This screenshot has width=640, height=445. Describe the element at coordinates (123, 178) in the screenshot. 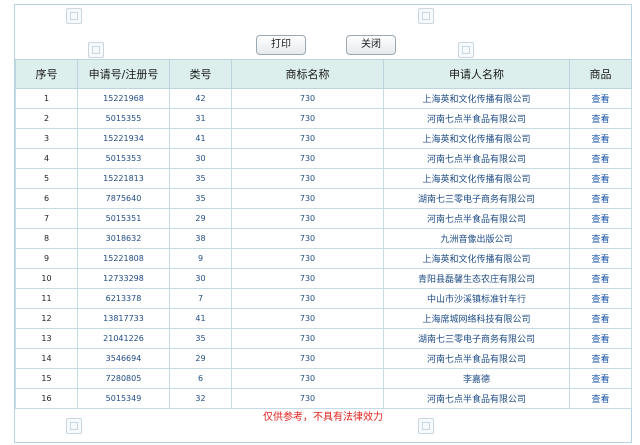

I see `reg-no-cell: 15221813` at that location.